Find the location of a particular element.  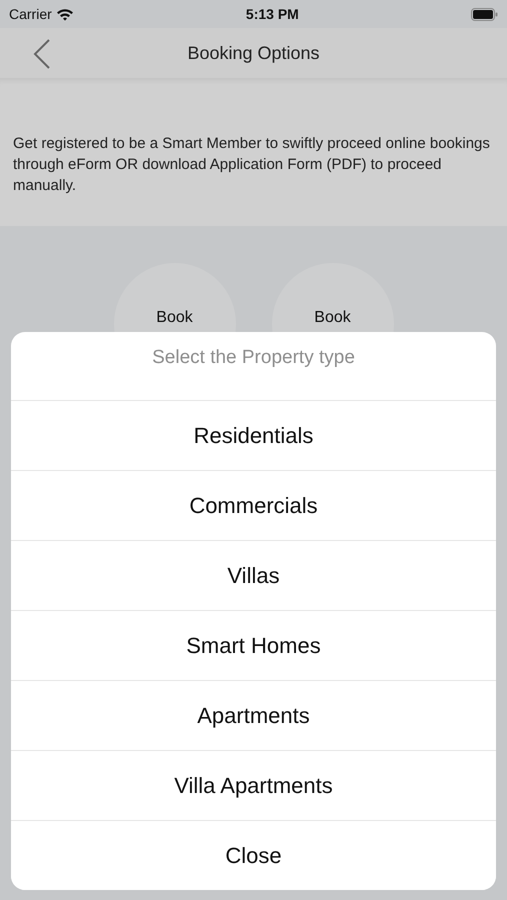

back-chevron-icon is located at coordinates (42, 54).